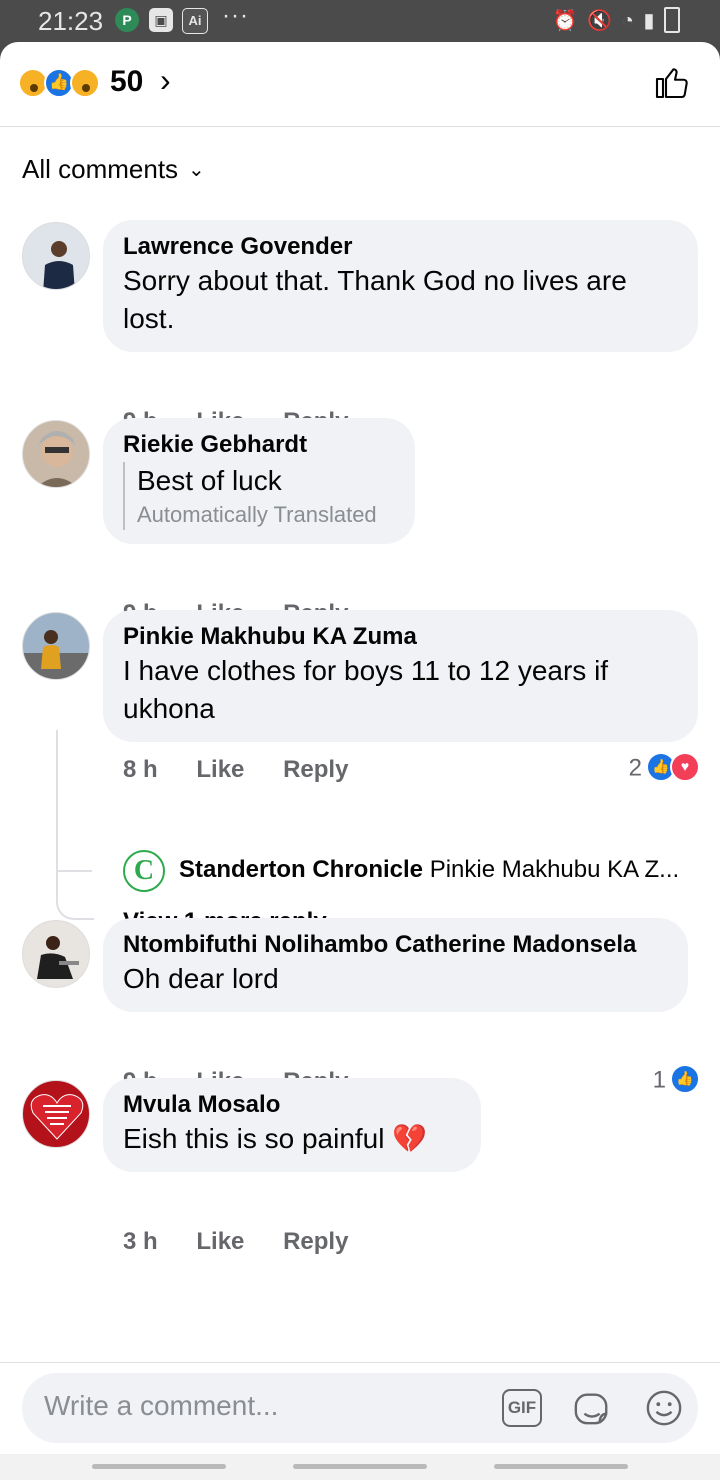 The image size is (720, 1480). I want to click on wow-reaction-icon, so click(85, 83).